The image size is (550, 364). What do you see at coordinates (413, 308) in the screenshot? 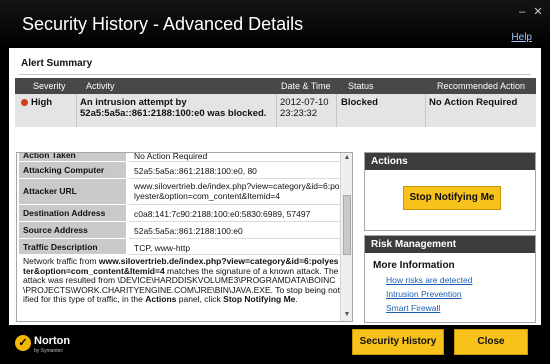
I see `link-smart-firewall: Smart Firewall` at bounding box center [413, 308].